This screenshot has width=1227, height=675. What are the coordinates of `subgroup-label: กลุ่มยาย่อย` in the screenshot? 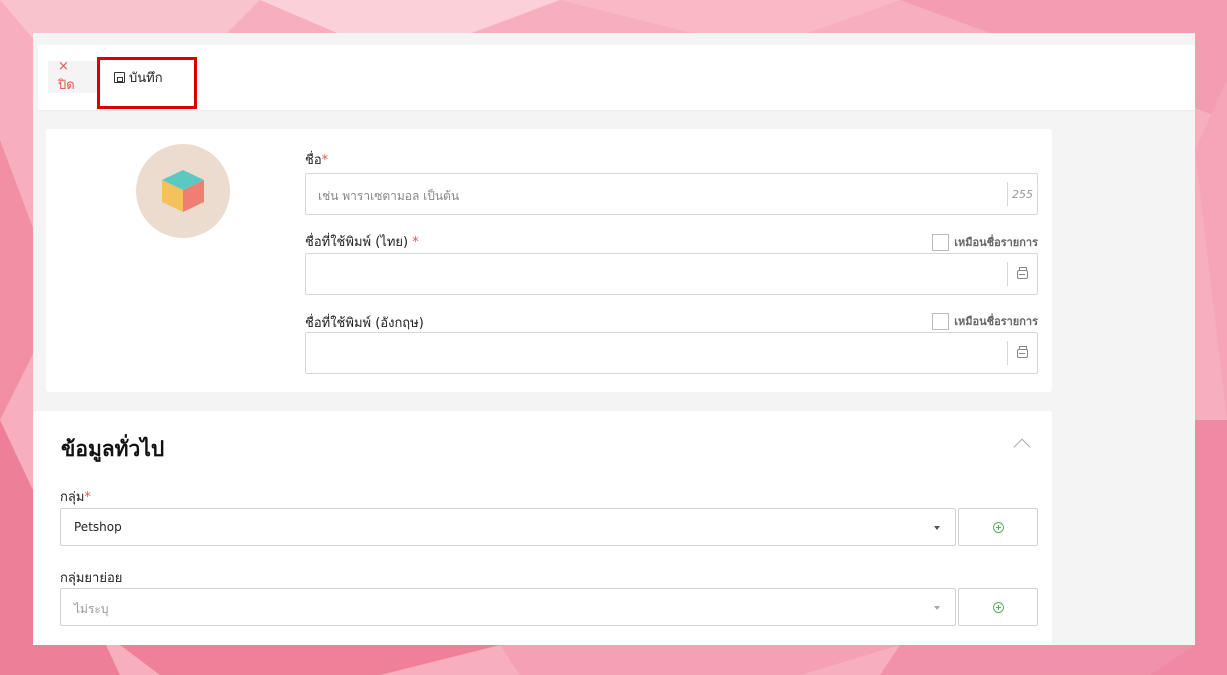 It's located at (91, 577).